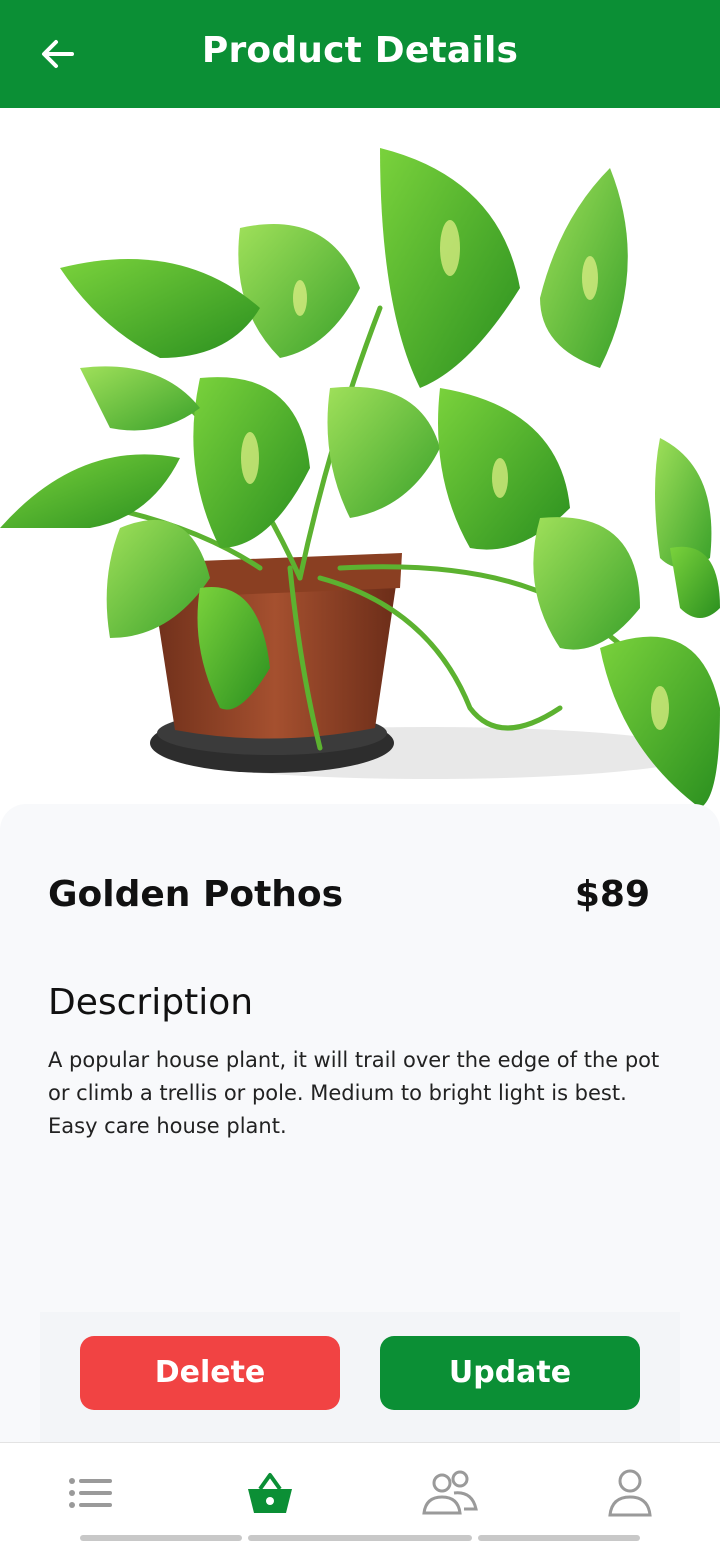  I want to click on nav-item-users, so click(450, 1493).